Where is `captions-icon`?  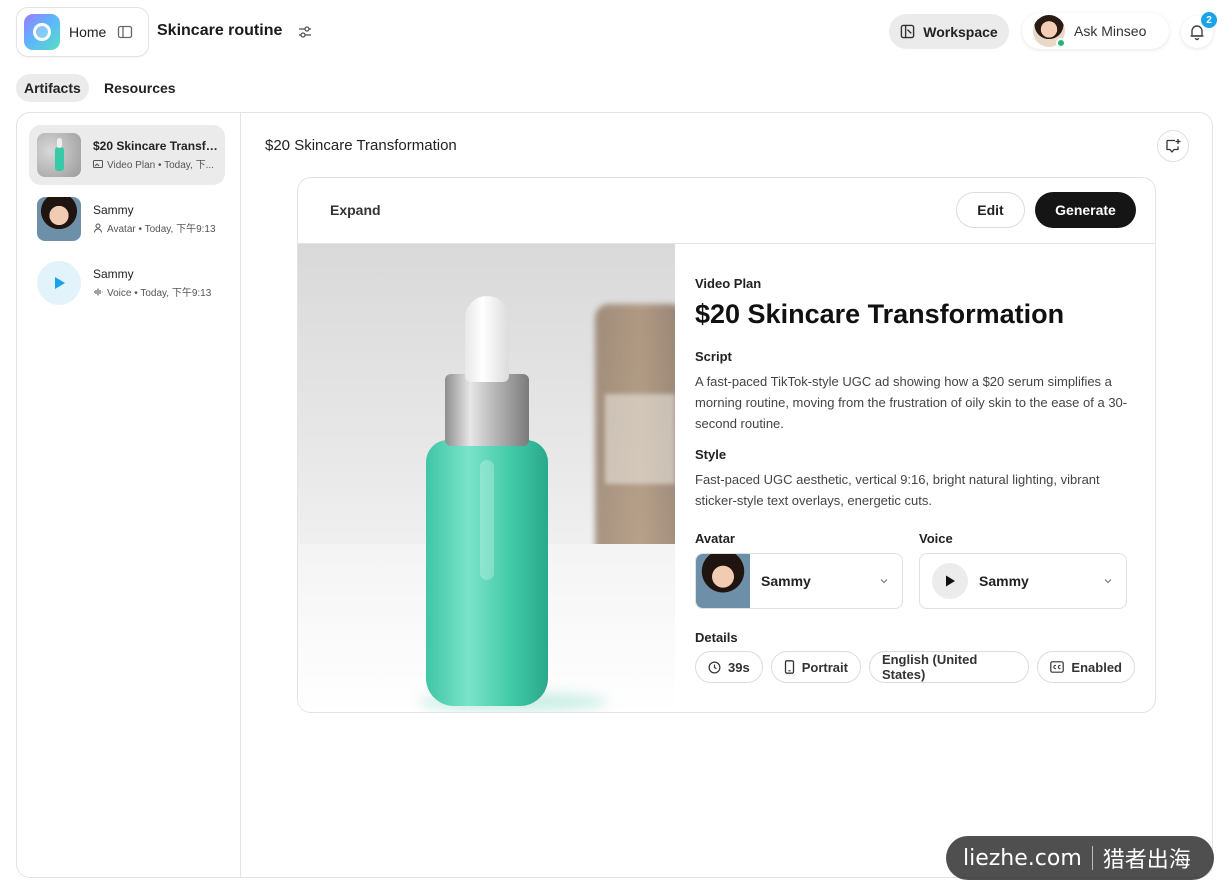 captions-icon is located at coordinates (1057, 667).